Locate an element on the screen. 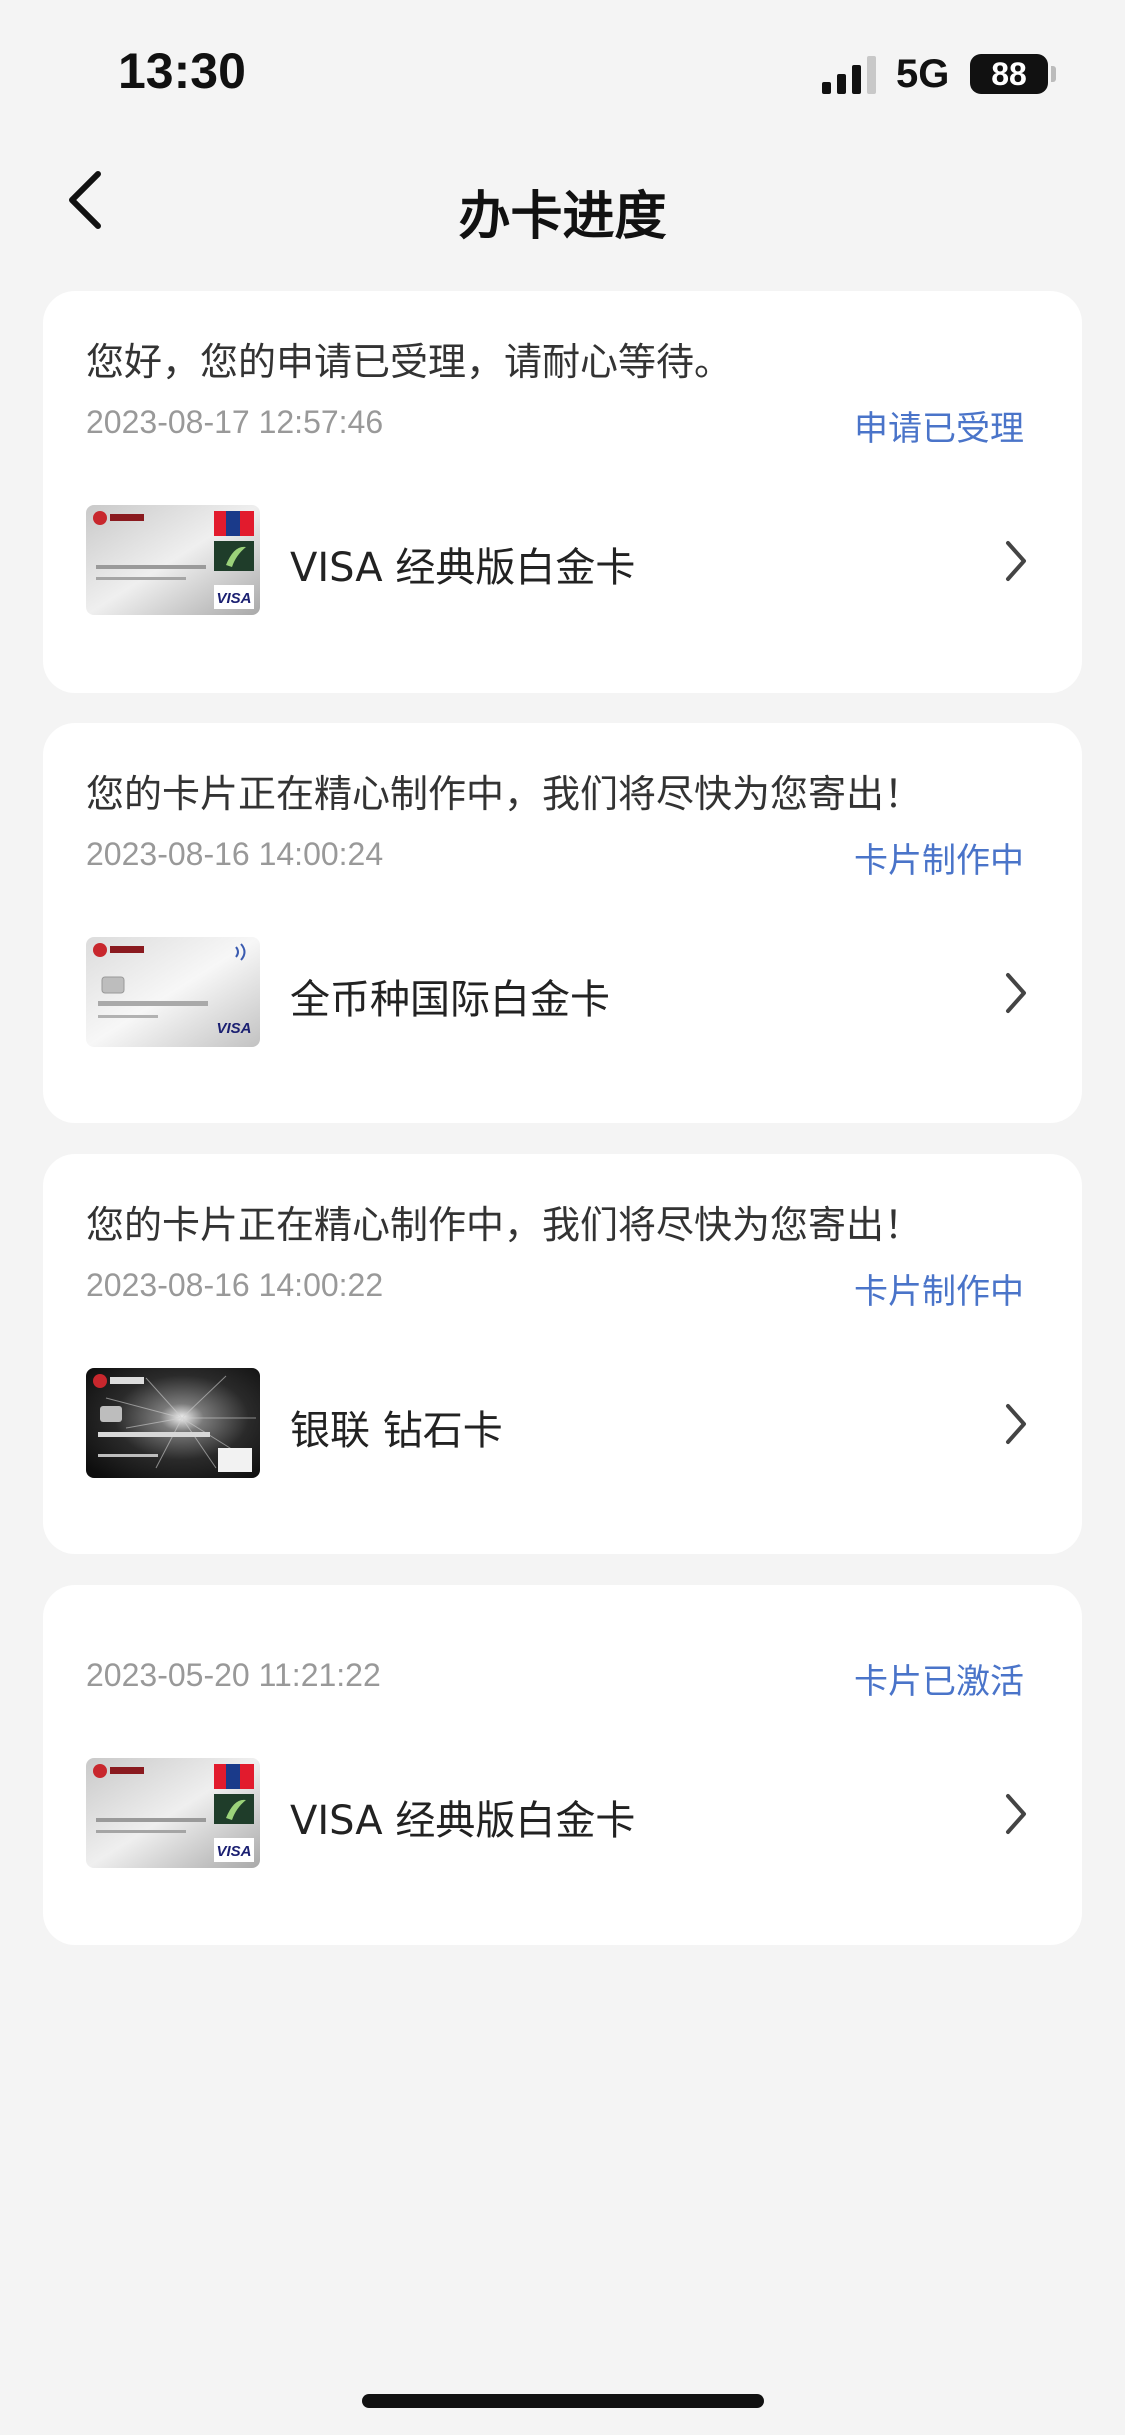 The image size is (1125, 2435). card-product-row: VISA 全币种国际白金卡 is located at coordinates (562, 993).